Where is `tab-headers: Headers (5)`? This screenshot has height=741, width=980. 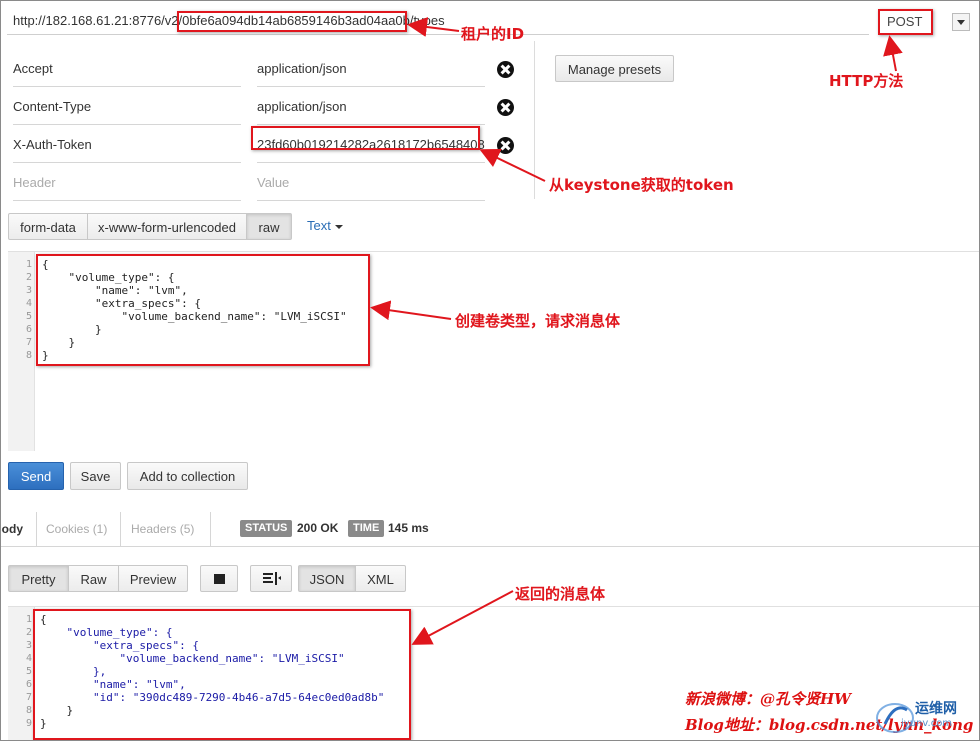
tab-headers: Headers (5) is located at coordinates (171, 529).